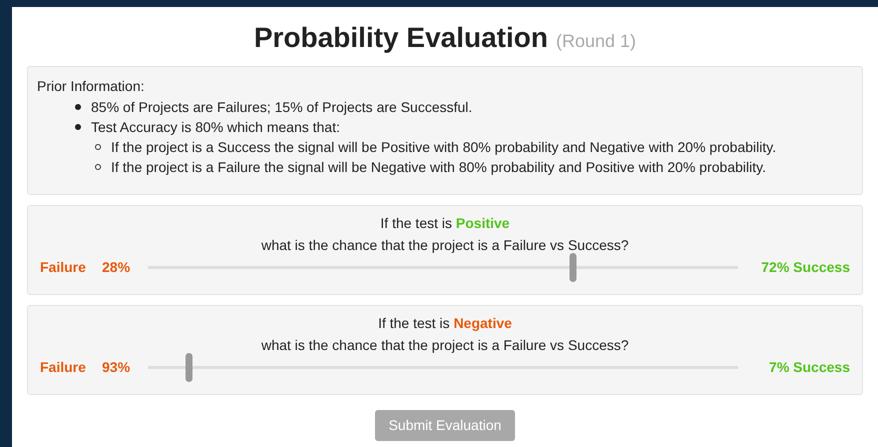  Describe the element at coordinates (215, 127) in the screenshot. I see `list-item-text: Test Accuracy is 80% which means that:` at that location.